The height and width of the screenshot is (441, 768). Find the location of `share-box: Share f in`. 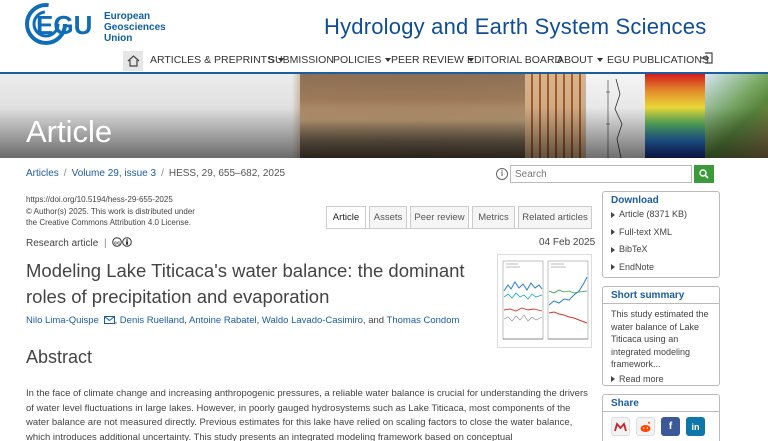

share-box: Share f in is located at coordinates (661, 417).